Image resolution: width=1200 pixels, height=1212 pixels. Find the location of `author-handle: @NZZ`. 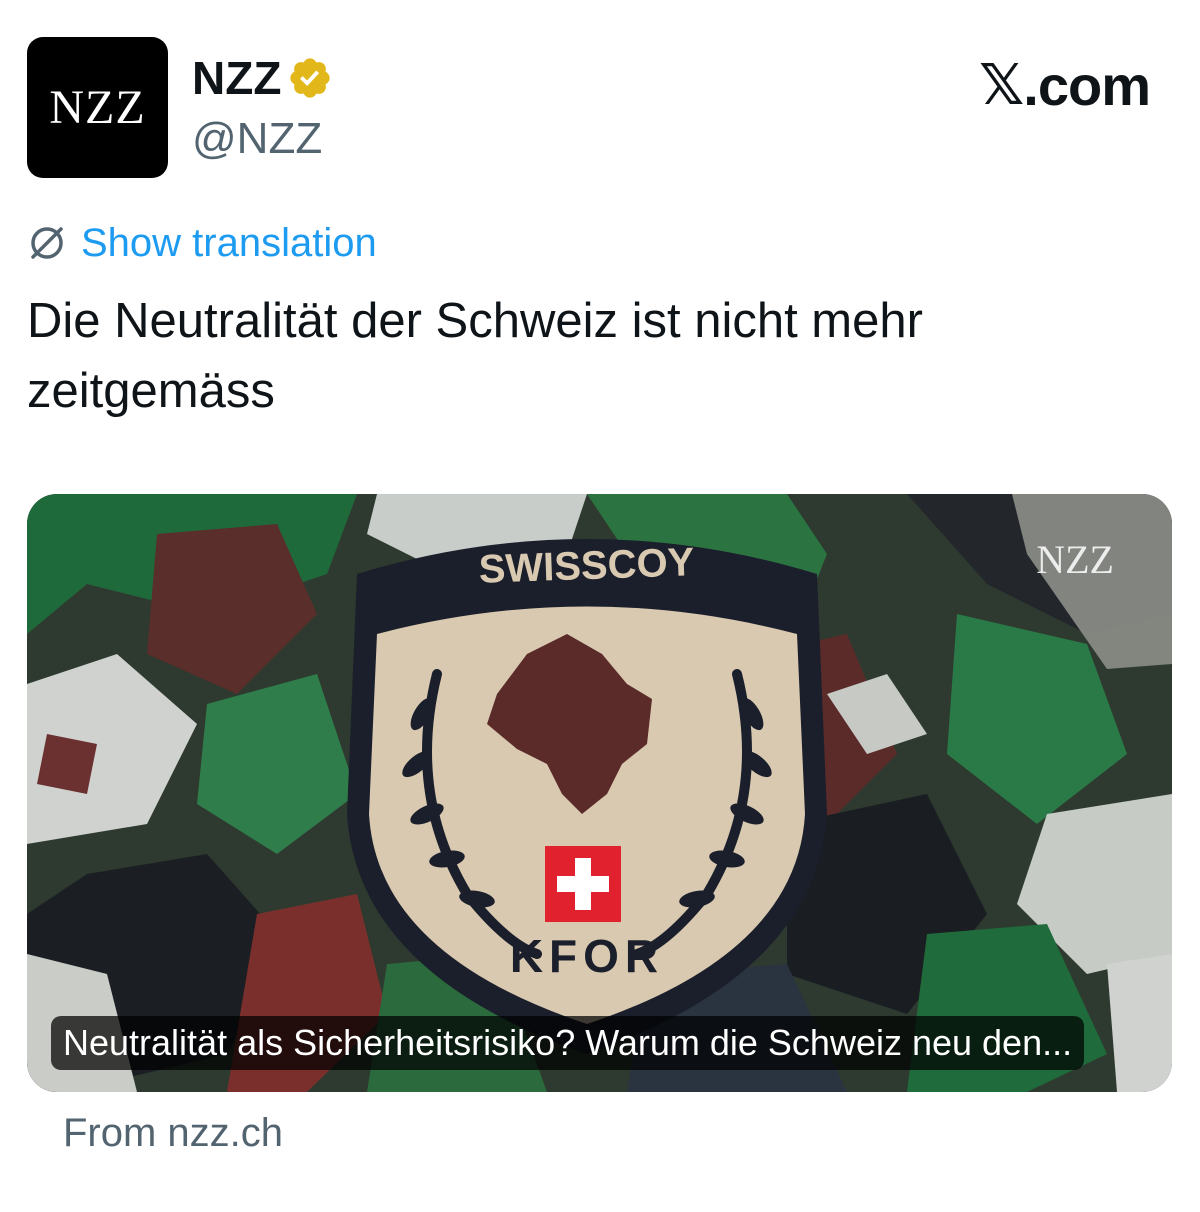

author-handle: @NZZ is located at coordinates (257, 139).